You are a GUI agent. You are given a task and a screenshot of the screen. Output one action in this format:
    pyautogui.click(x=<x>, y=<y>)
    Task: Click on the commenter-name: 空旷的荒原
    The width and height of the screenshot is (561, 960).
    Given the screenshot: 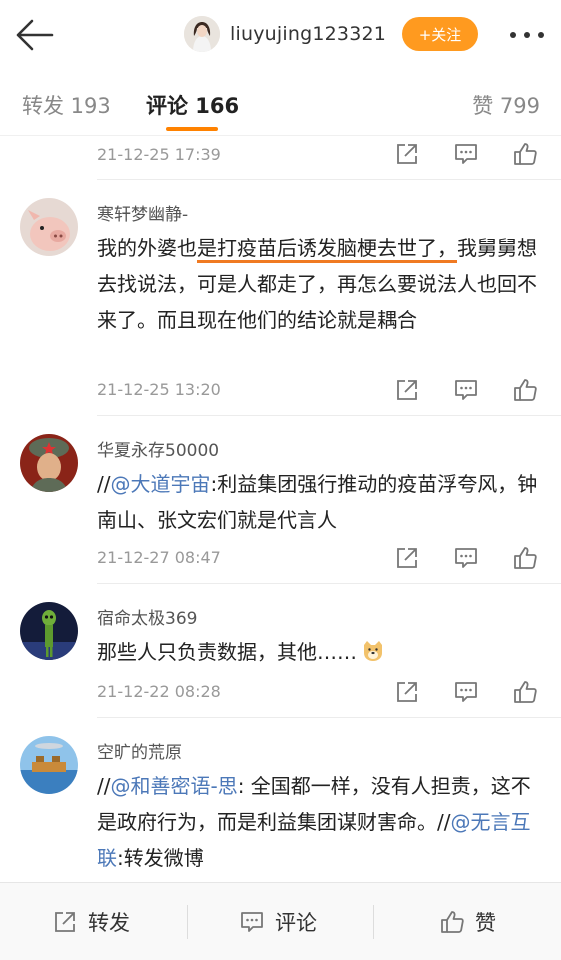 What is the action you would take?
    pyautogui.click(x=139, y=750)
    